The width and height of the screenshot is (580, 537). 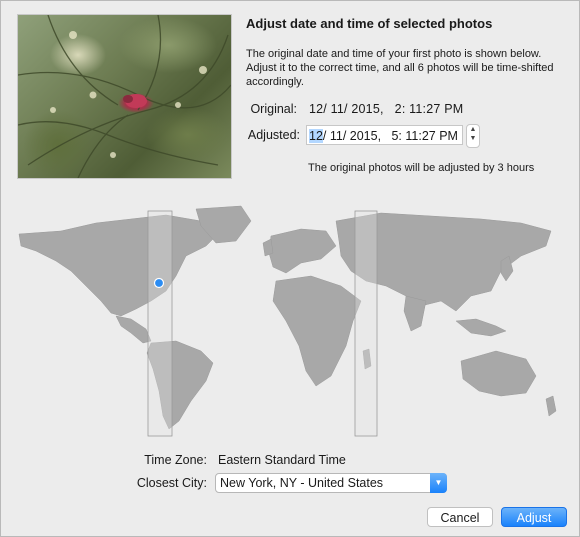 I want to click on time-zone-value: Eastern Standard Time, so click(x=282, y=460).